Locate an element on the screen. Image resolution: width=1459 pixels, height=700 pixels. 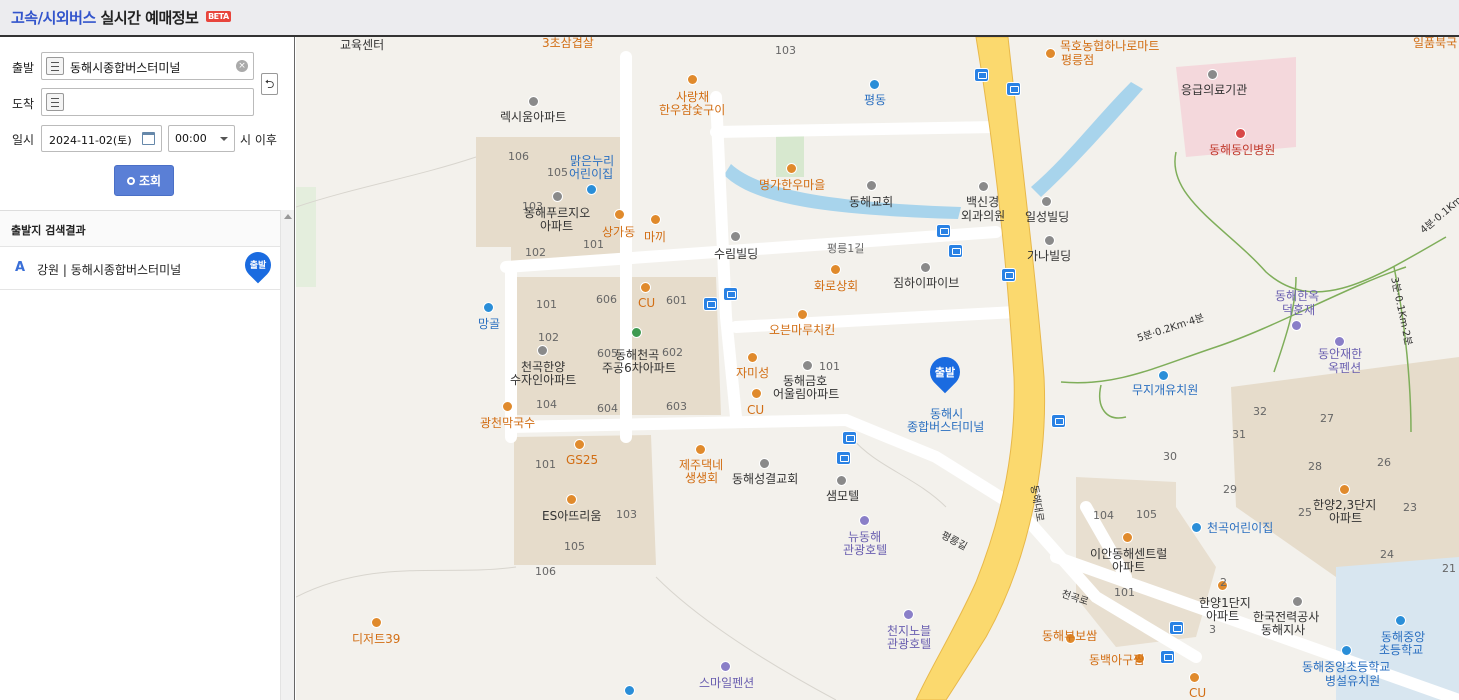
map-label: 32 is located at coordinates (1260, 411).